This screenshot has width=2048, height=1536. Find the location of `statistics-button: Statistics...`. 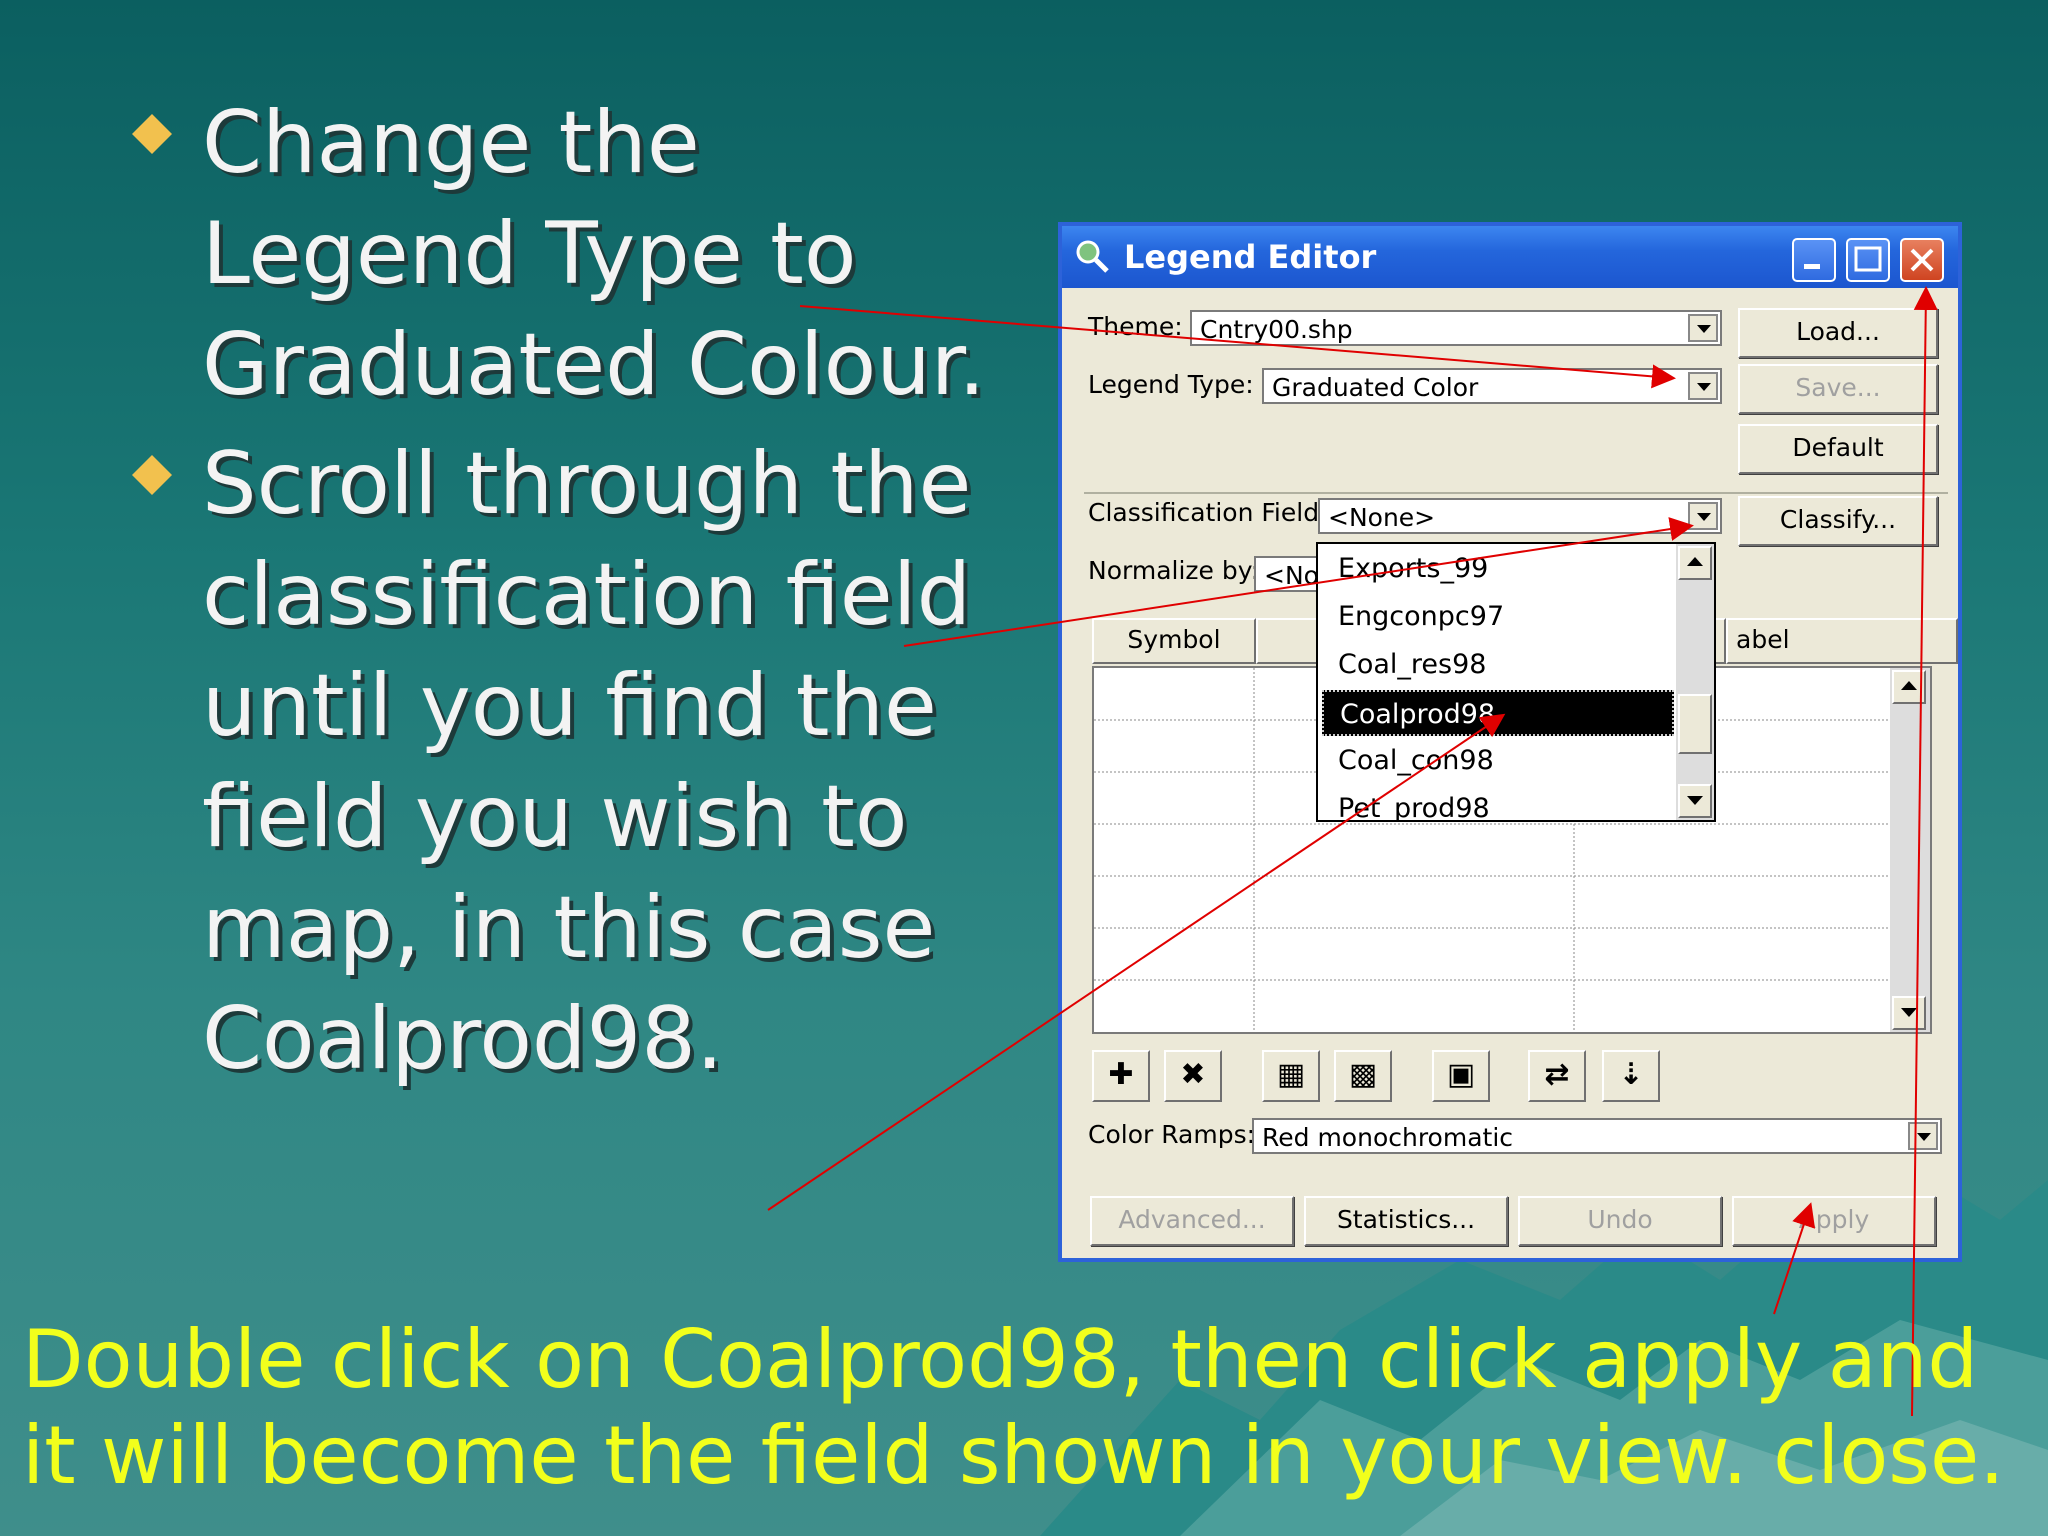

statistics-button: Statistics... is located at coordinates (1406, 1221).